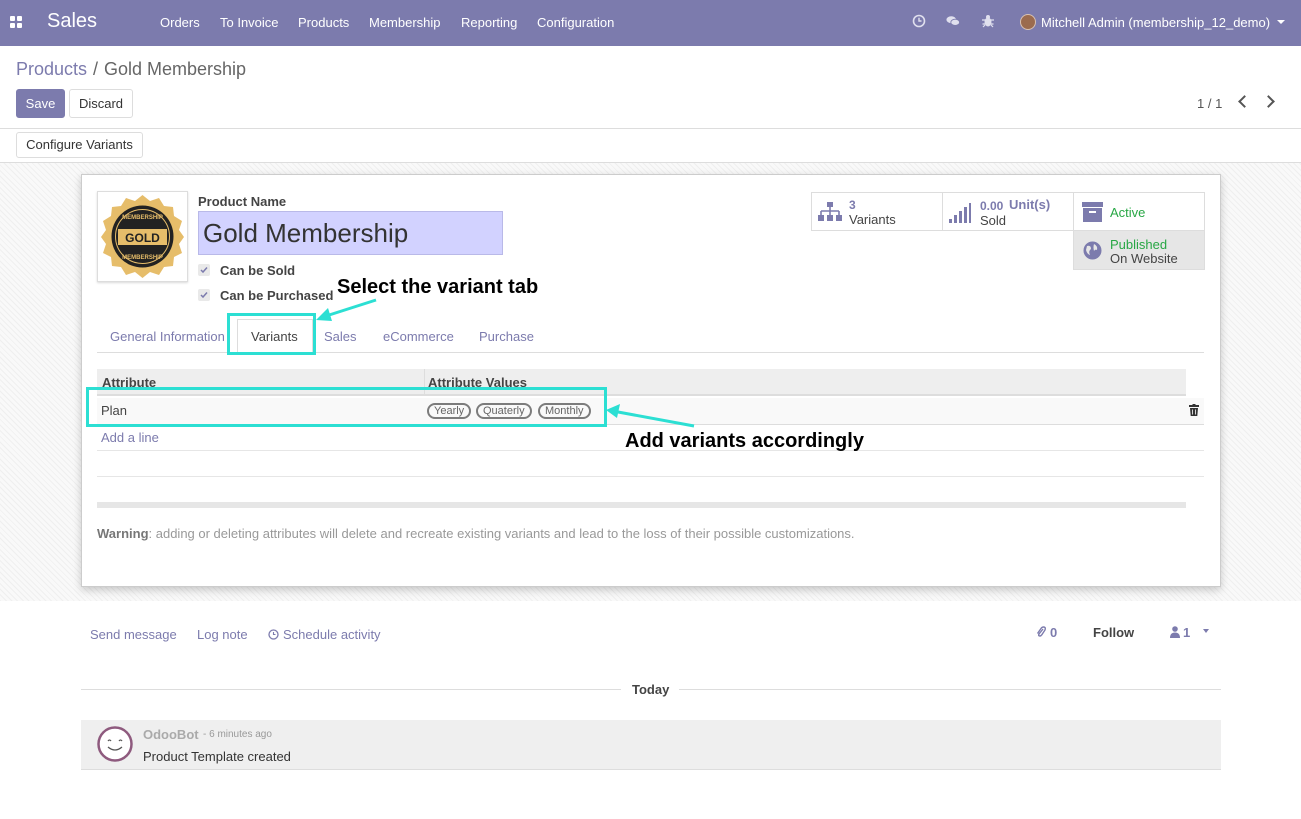  I want to click on website-published-button: Published On Website, so click(1139, 250).